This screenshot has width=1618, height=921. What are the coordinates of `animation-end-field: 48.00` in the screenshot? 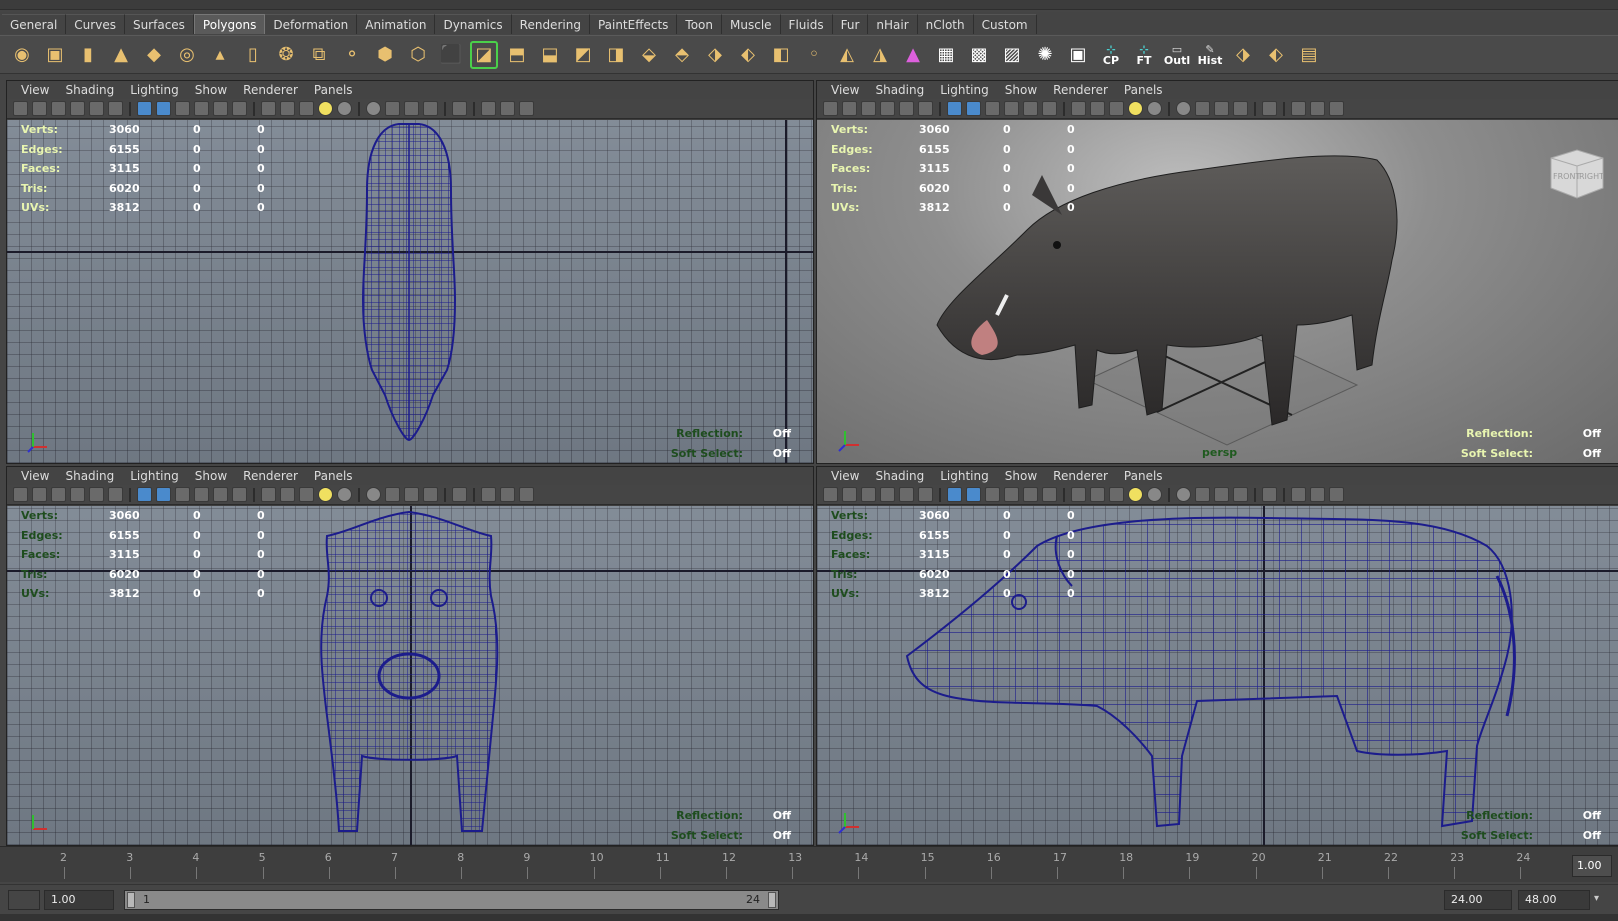 It's located at (1554, 900).